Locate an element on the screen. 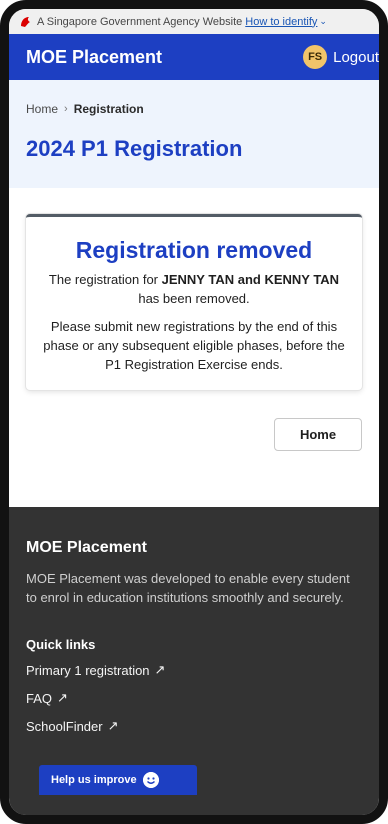  link-primary-1-registration: Primary 1 registration ↗ is located at coordinates (194, 670).